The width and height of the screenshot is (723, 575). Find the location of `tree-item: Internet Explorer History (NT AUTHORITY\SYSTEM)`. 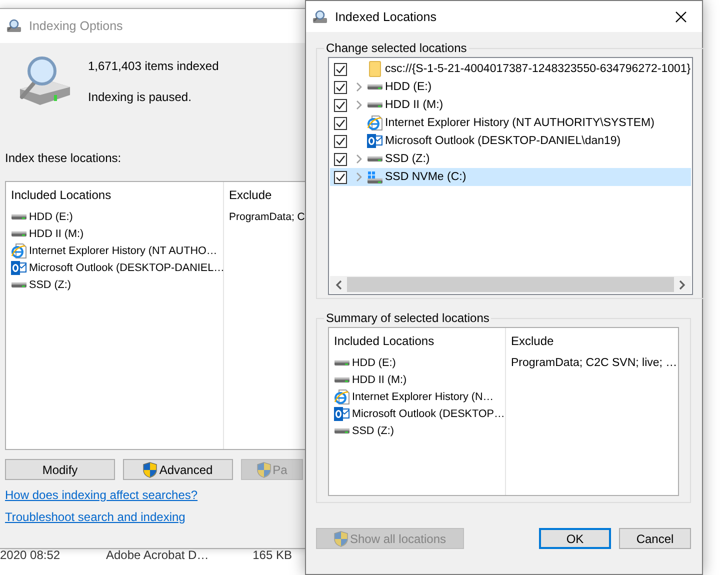

tree-item: Internet Explorer History (NT AUTHORITY\SYSTEM) is located at coordinates (510, 123).